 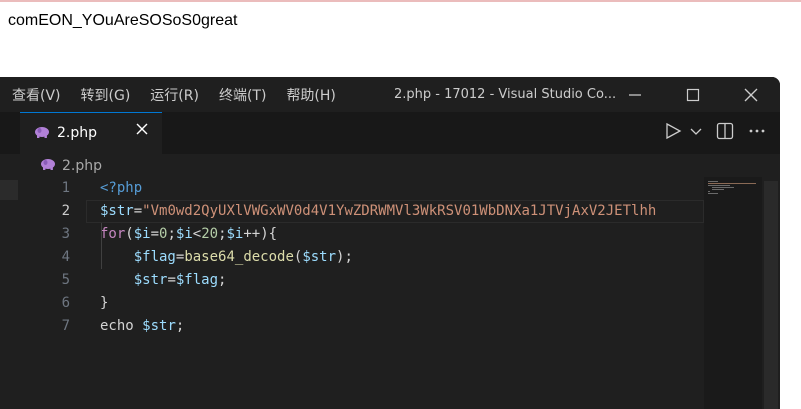 What do you see at coordinates (382, 280) in the screenshot?
I see `code-line: 5 $str=$flag;` at bounding box center [382, 280].